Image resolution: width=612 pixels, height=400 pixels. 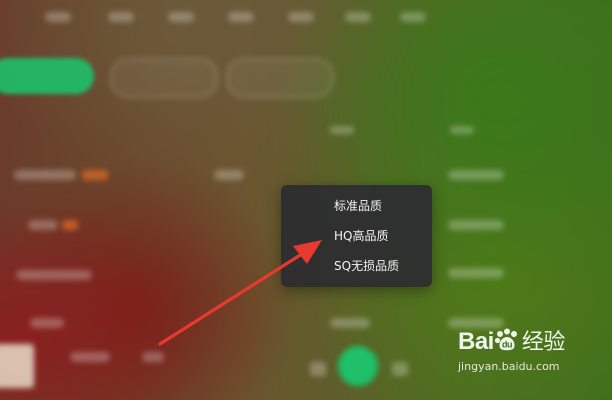 What do you see at coordinates (476, 341) in the screenshot?
I see `baidu-logo-text: Bai` at bounding box center [476, 341].